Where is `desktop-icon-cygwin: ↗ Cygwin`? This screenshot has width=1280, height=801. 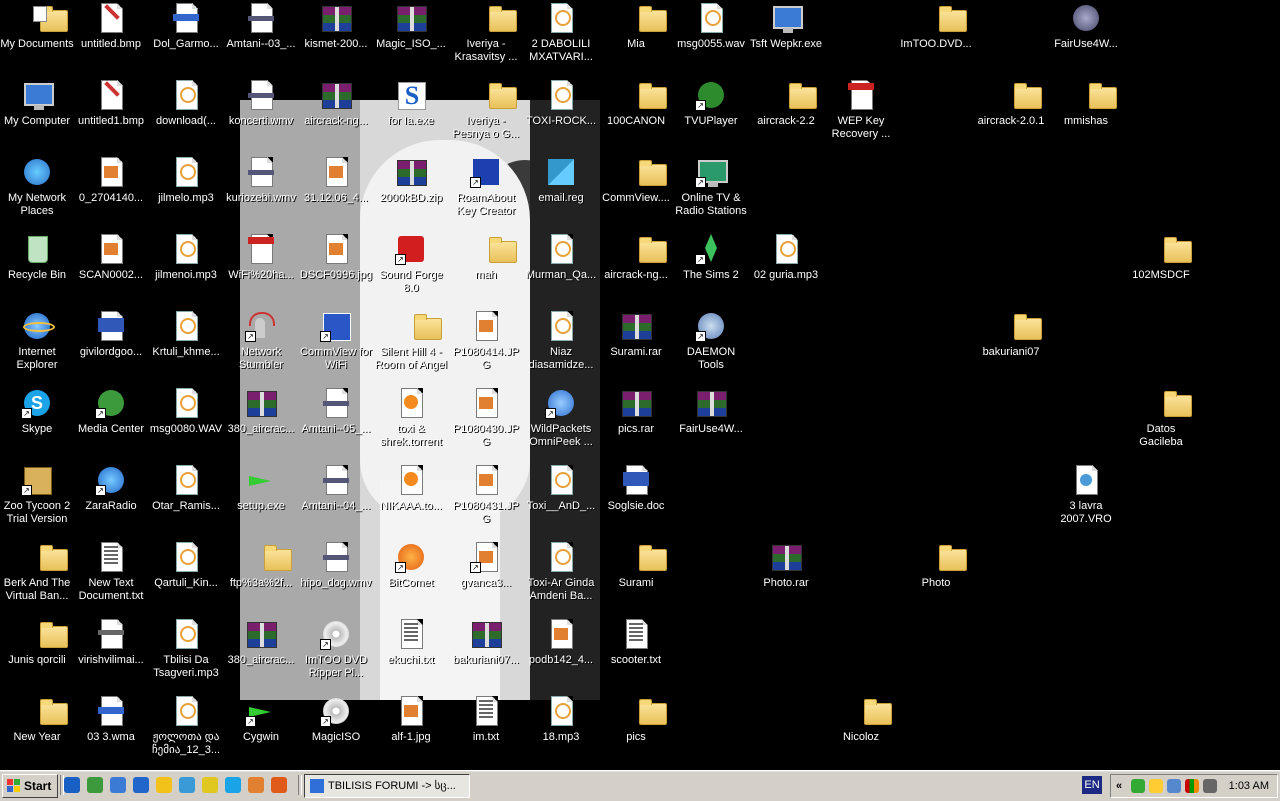
desktop-icon-cygwin: ↗ Cygwin is located at coordinates (261, 731).